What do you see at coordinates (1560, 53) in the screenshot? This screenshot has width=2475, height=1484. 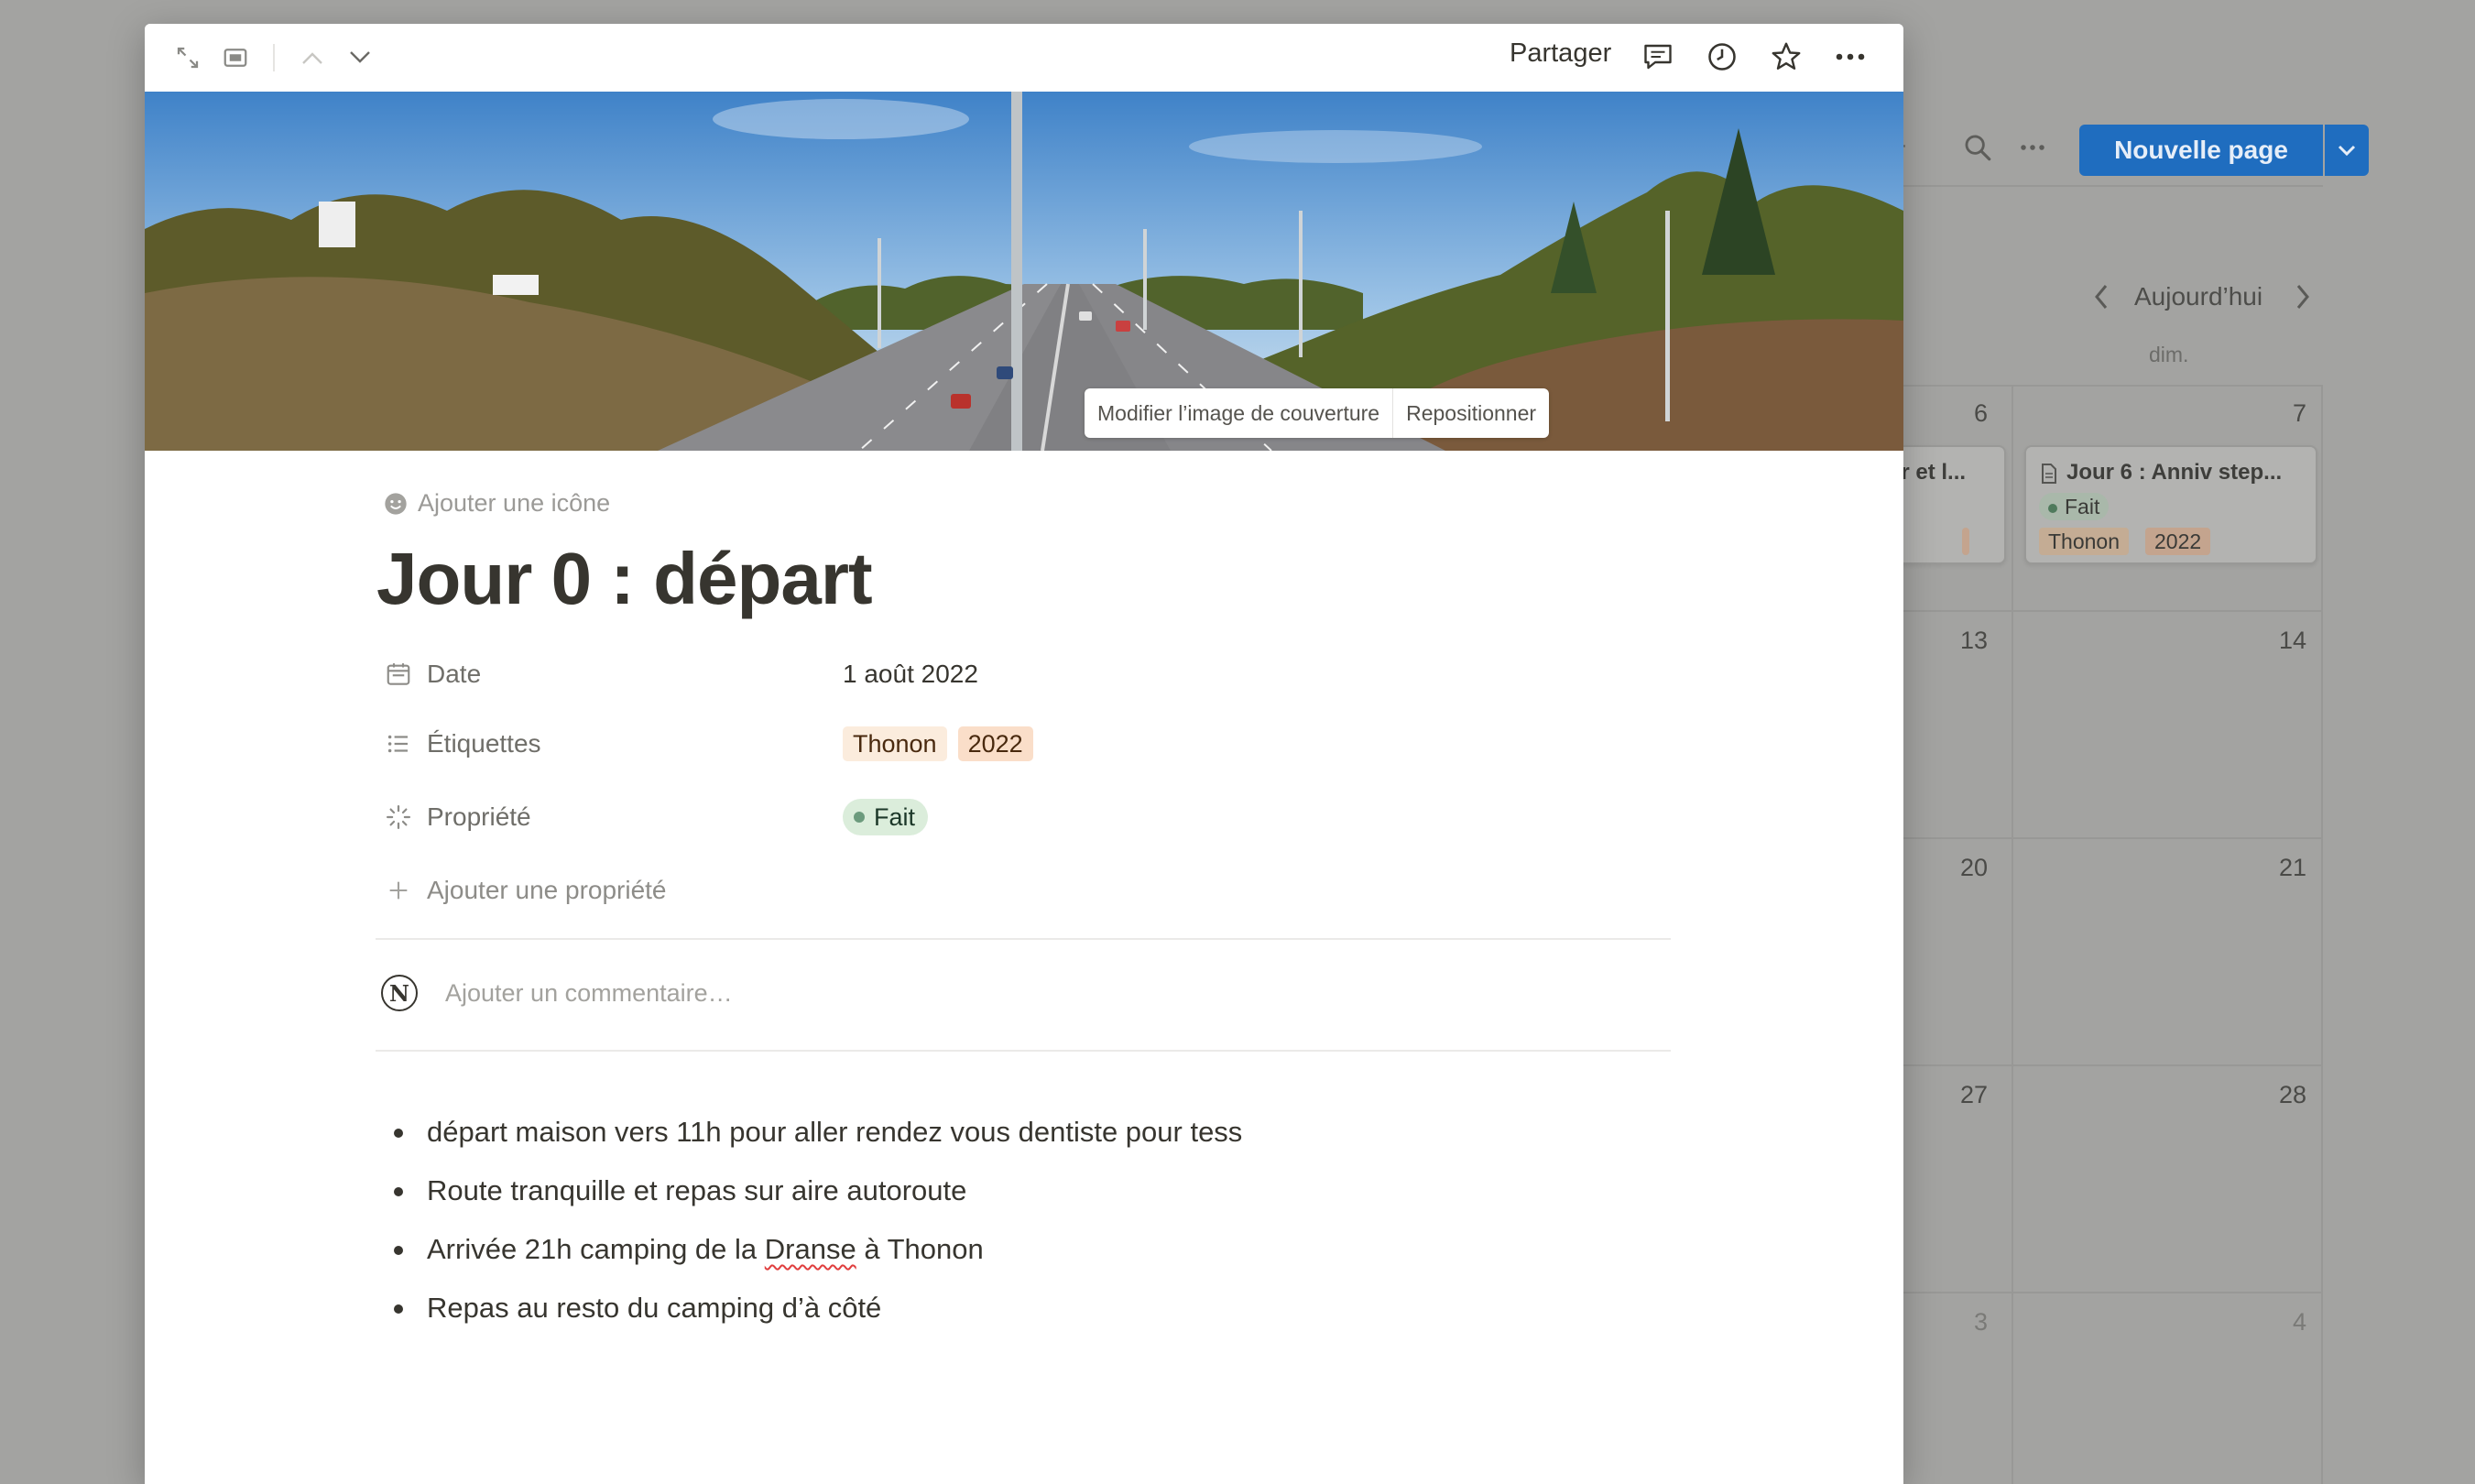 I see `share-button: Partager` at bounding box center [1560, 53].